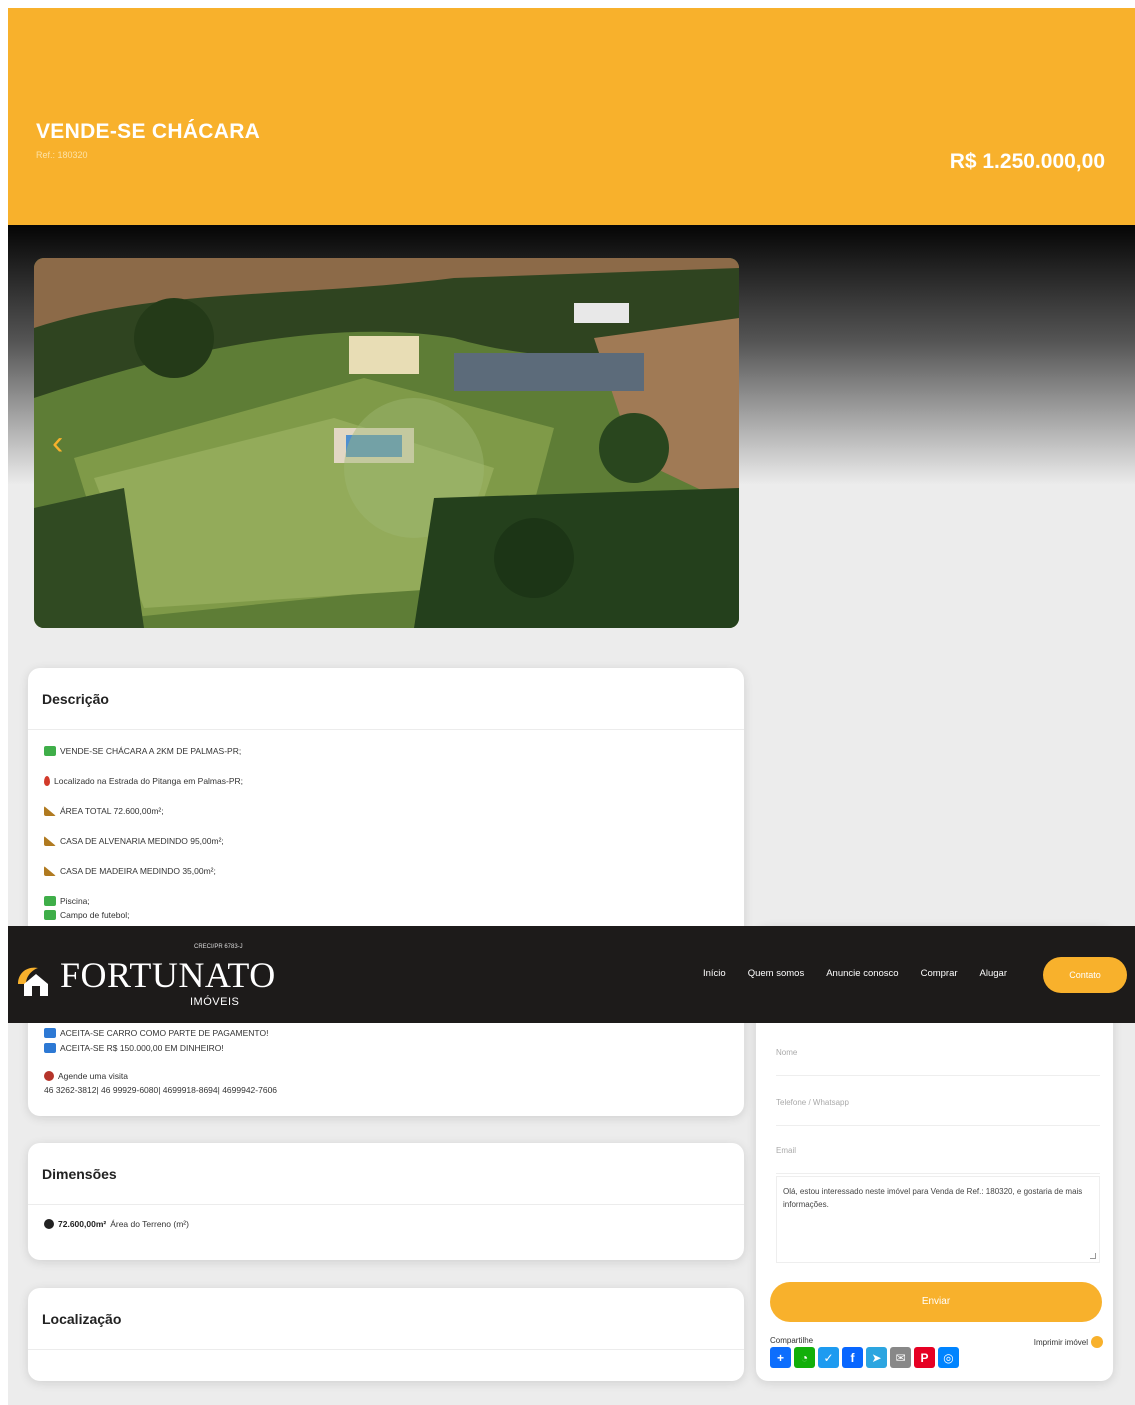  I want to click on description-item: Campo de futebol;, so click(386, 915).